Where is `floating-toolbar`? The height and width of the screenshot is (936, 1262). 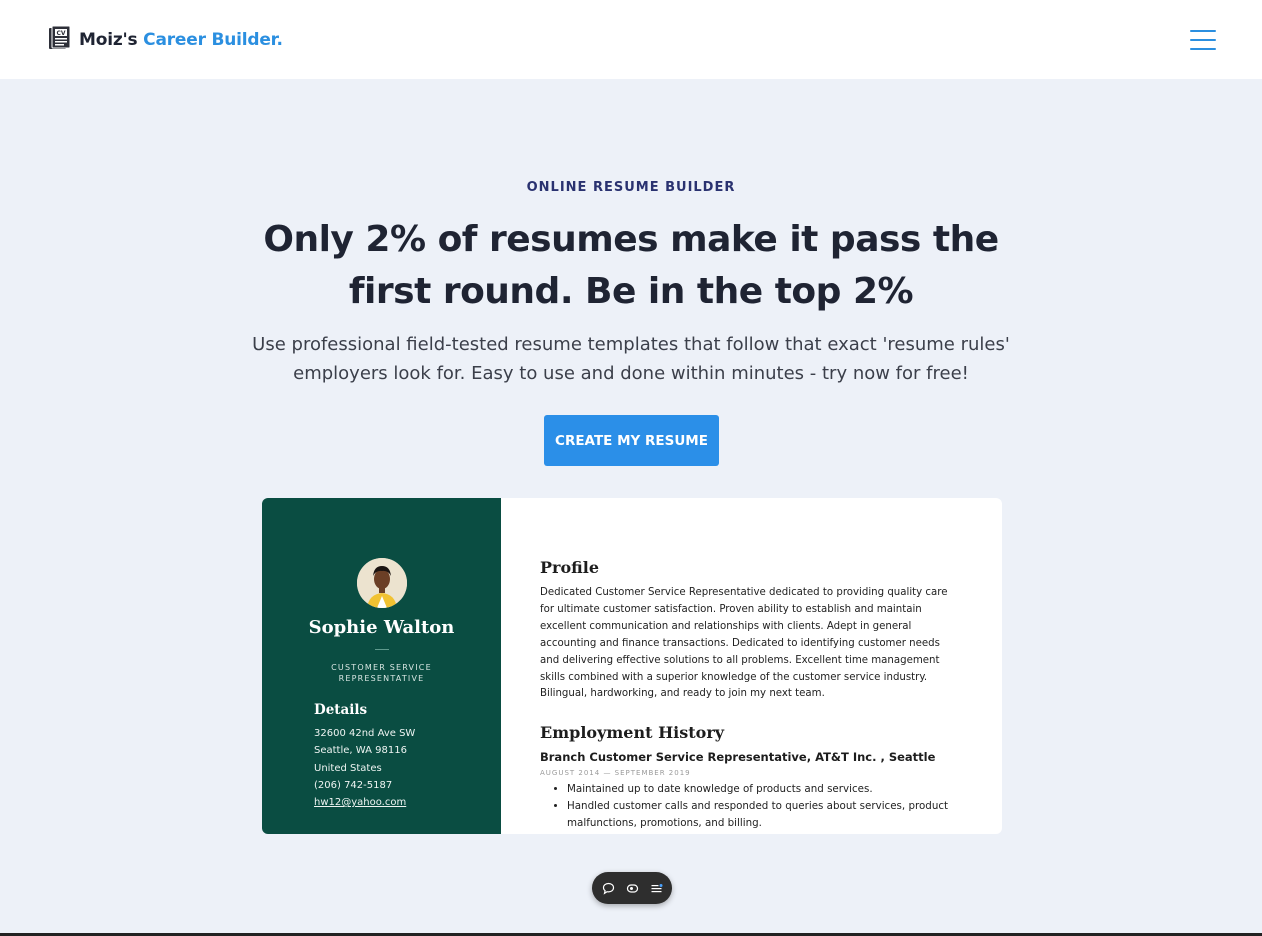
floating-toolbar is located at coordinates (632, 888).